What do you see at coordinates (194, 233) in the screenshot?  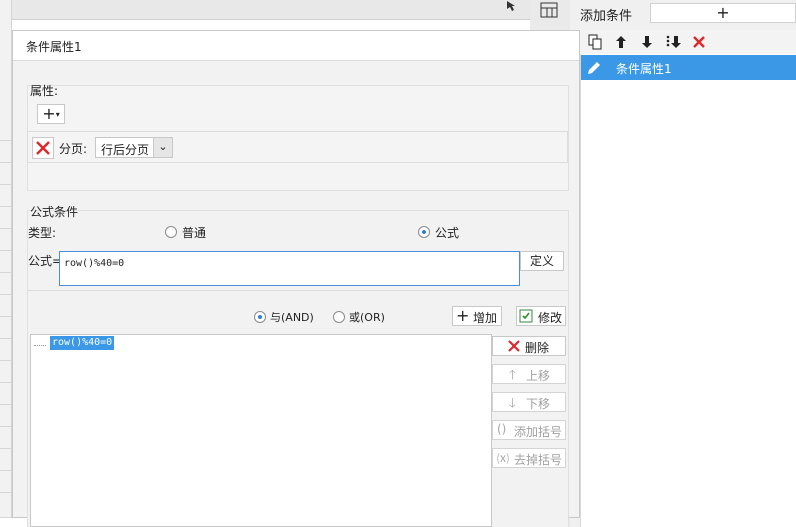 I see `type-normal-label: 普通` at bounding box center [194, 233].